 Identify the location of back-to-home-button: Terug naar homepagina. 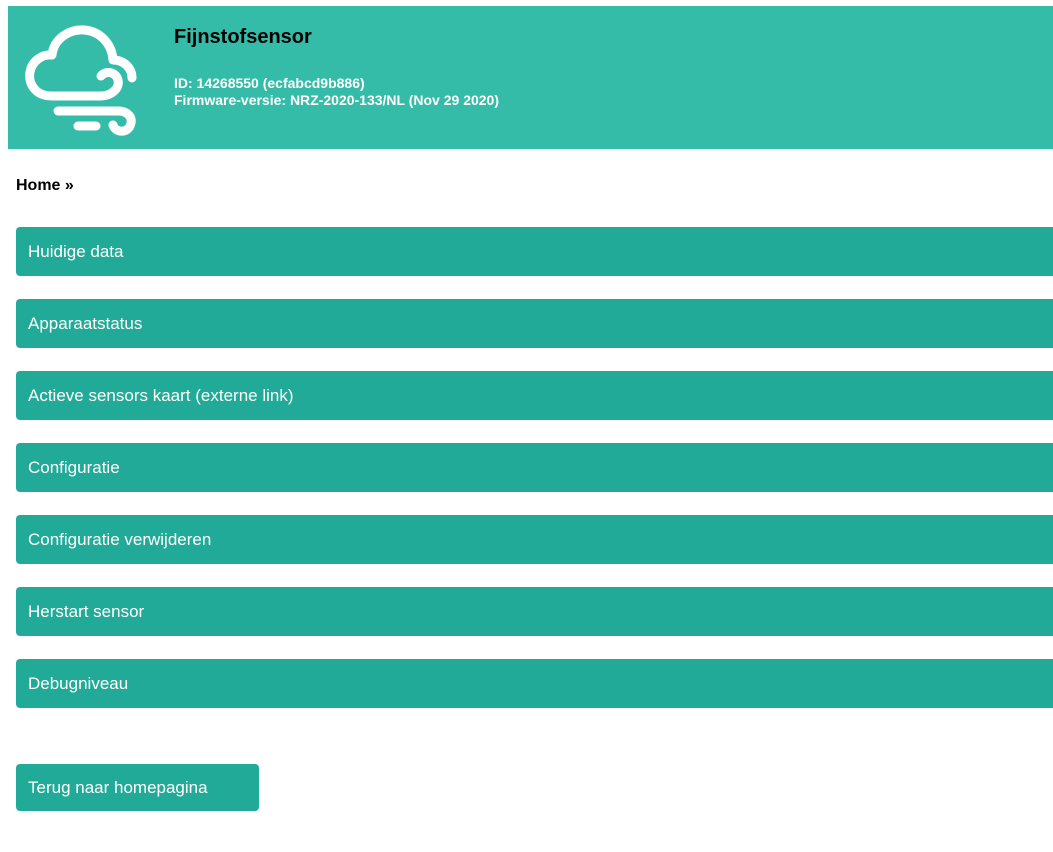
(137, 787).